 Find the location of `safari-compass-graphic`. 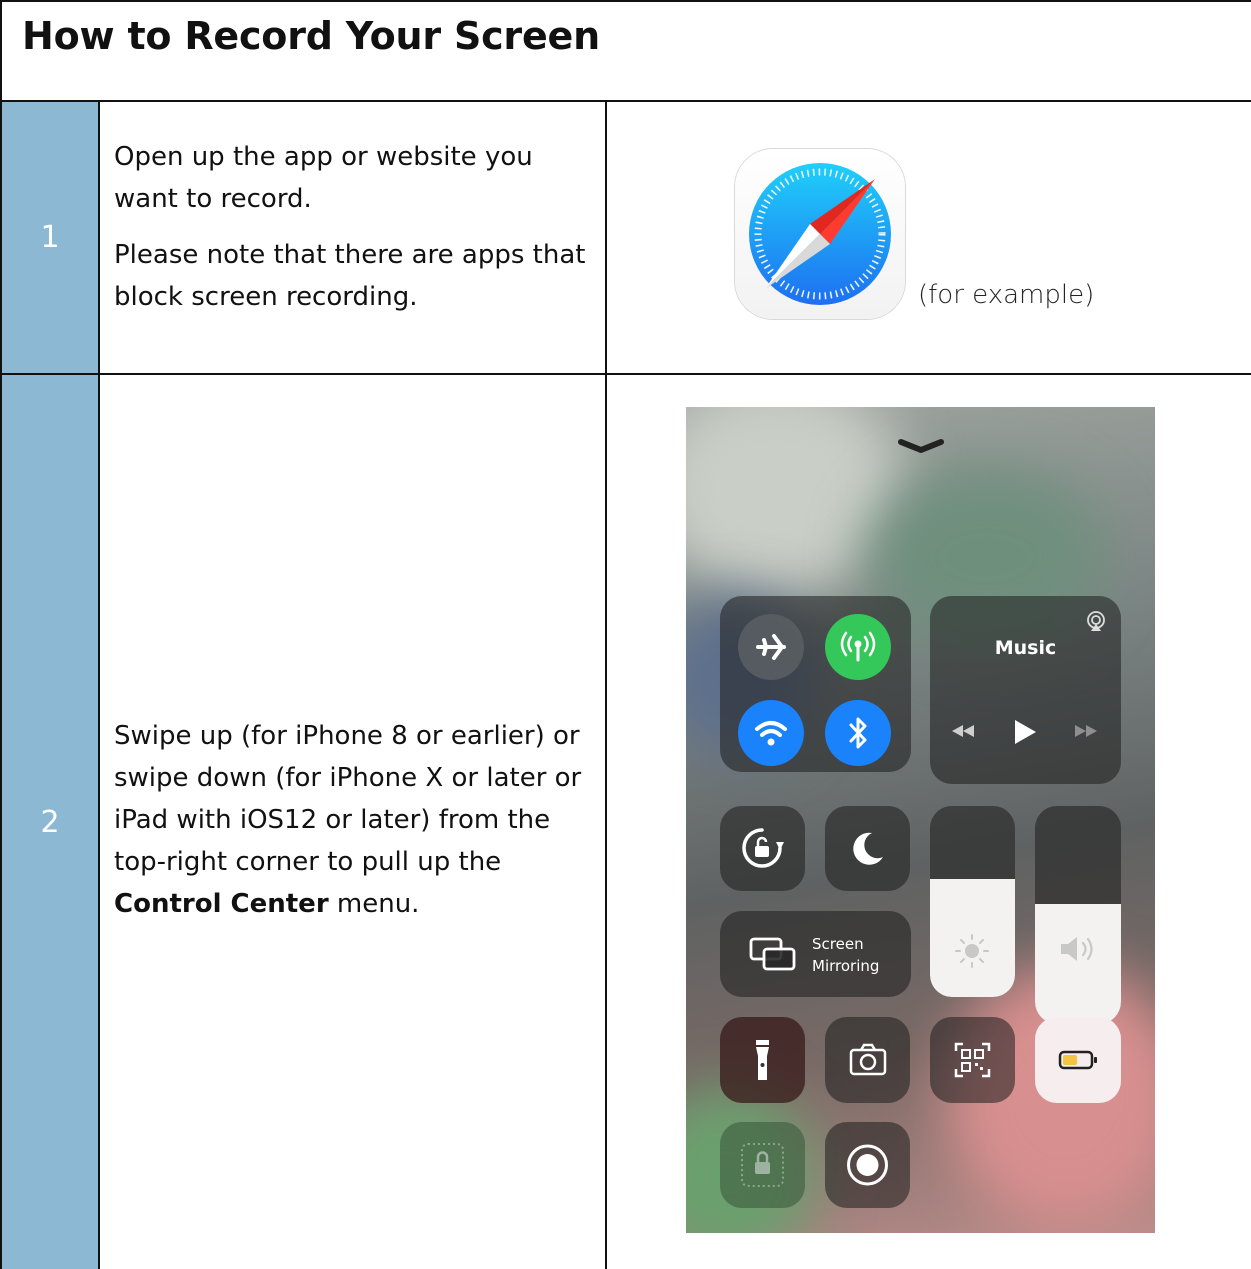

safari-compass-graphic is located at coordinates (820, 234).